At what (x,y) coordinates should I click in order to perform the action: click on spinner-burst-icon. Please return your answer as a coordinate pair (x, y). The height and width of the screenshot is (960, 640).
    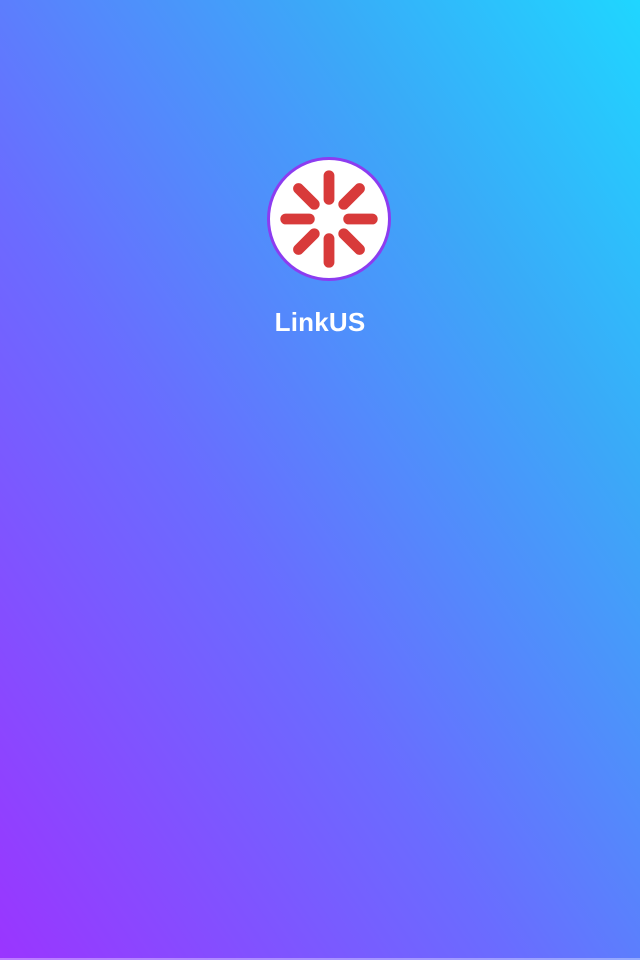
    Looking at the image, I should click on (329, 219).